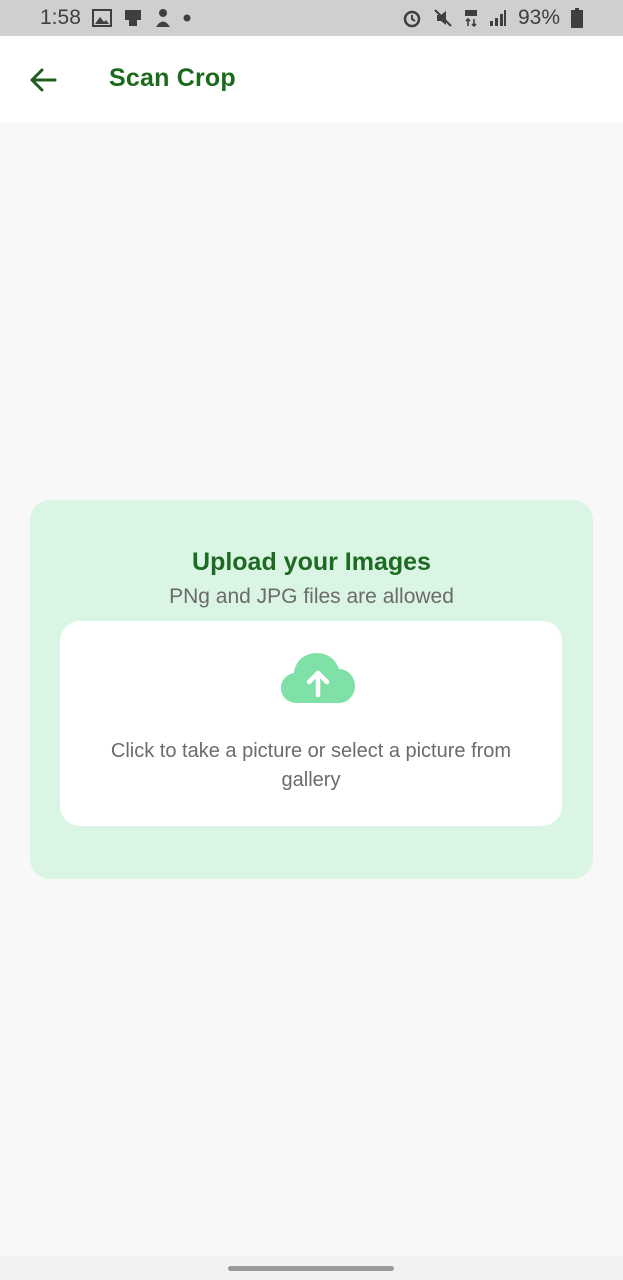 Image resolution: width=623 pixels, height=1280 pixels. Describe the element at coordinates (163, 18) in the screenshot. I see `mascot-icon` at that location.